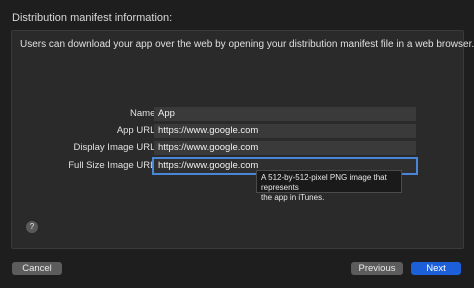 This screenshot has height=288, width=474. Describe the element at coordinates (285, 131) in the screenshot. I see `app-url-field: https://www.google.com` at that location.